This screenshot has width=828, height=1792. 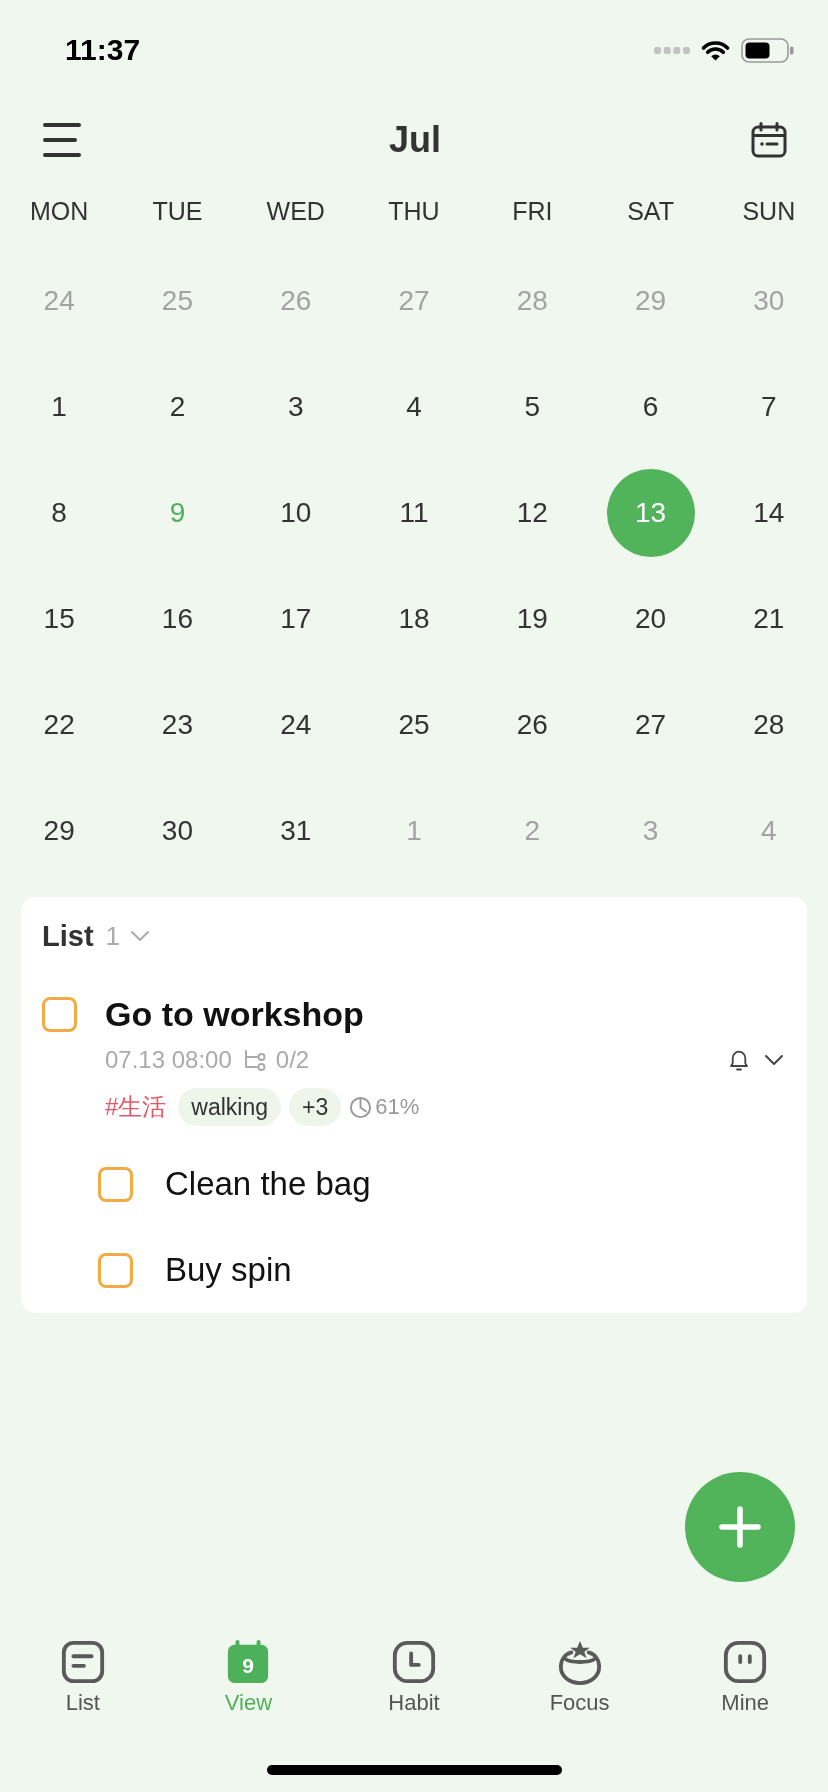 I want to click on group-count: 1, so click(x=113, y=936).